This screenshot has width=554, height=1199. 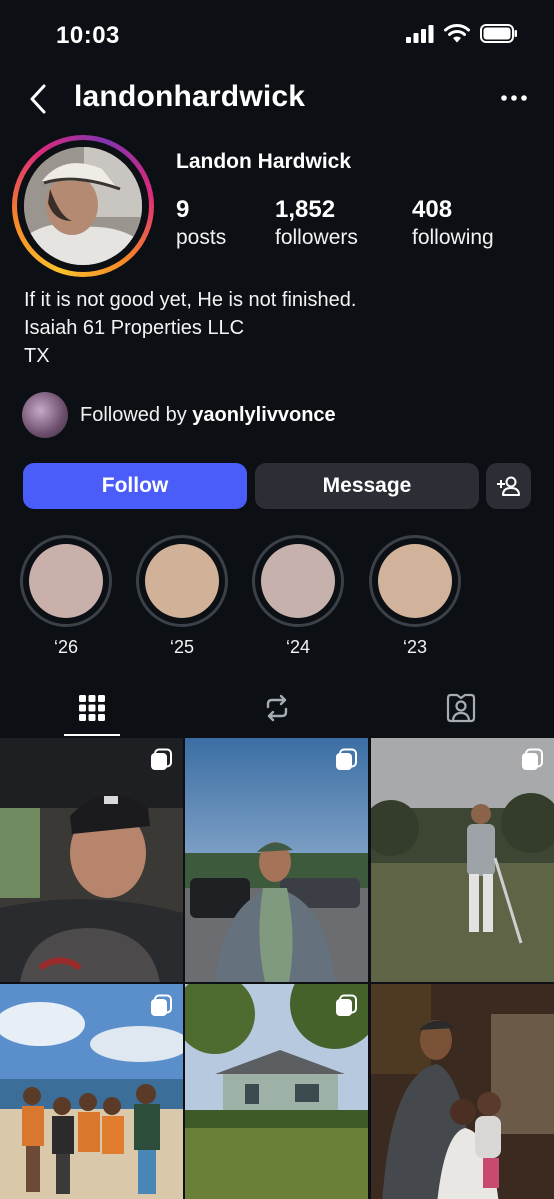 I want to click on following-count: 408, so click(x=432, y=209).